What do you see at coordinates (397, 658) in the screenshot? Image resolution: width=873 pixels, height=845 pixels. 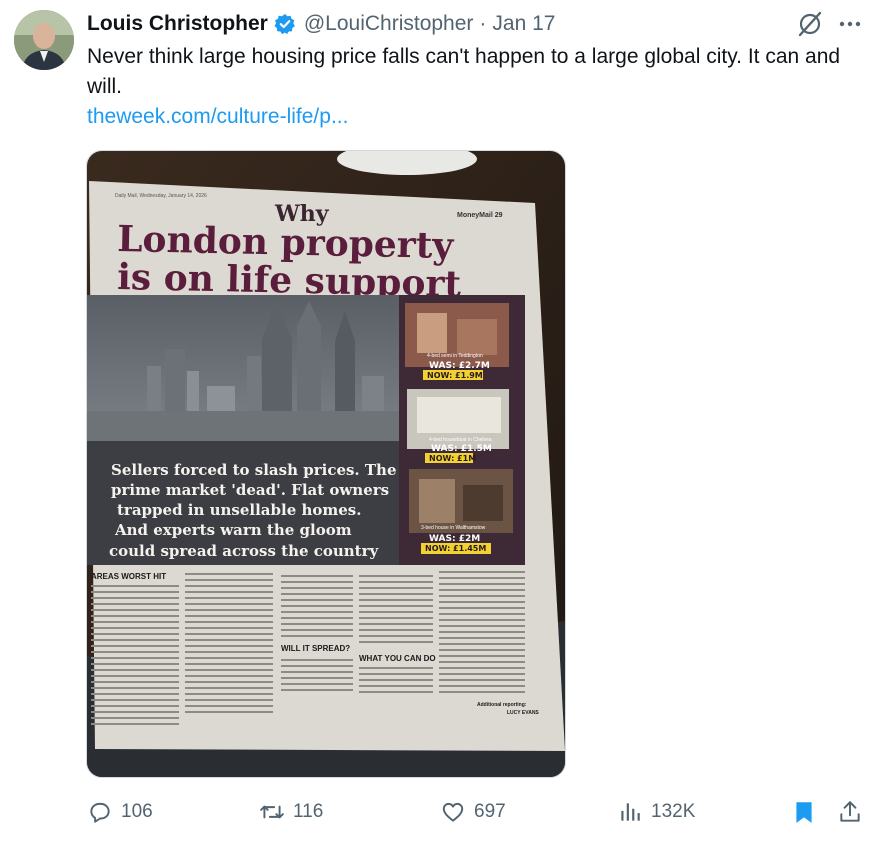 I see `subhead: WHAT YOU CAN DO` at bounding box center [397, 658].